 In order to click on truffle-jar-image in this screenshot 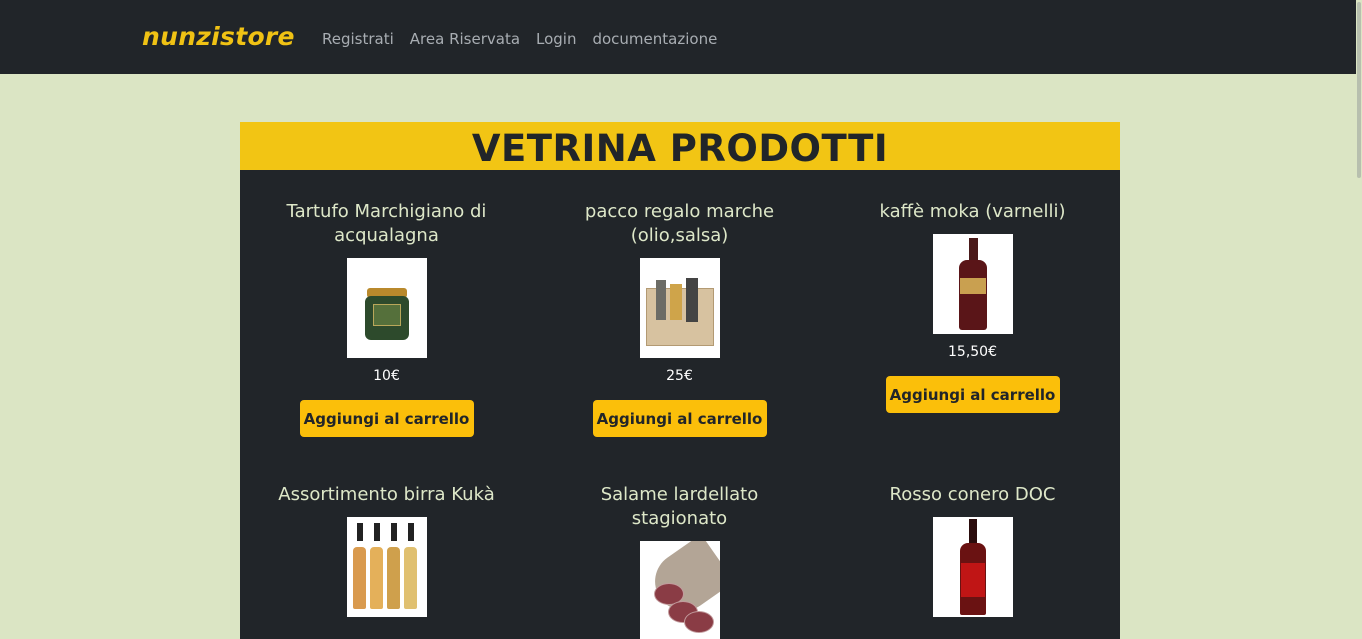, I will do `click(386, 308)`.